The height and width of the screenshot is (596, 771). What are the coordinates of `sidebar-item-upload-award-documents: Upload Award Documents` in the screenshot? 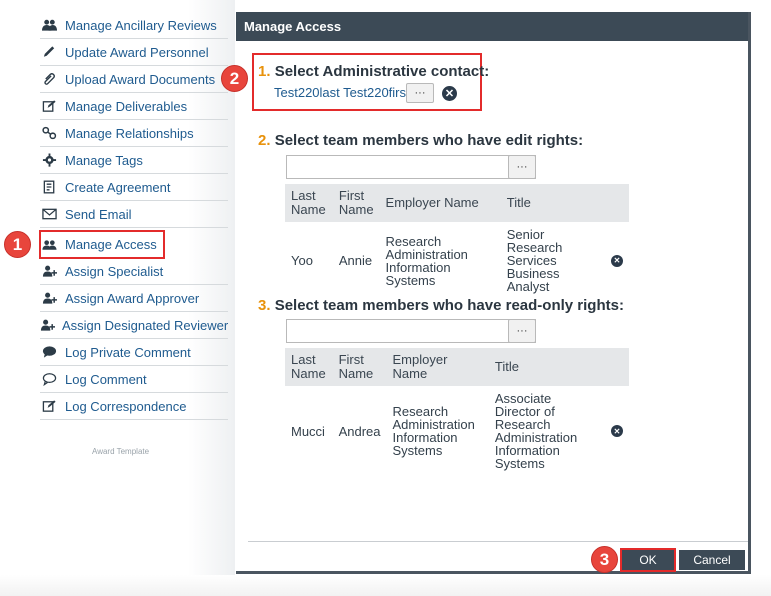 It's located at (134, 79).